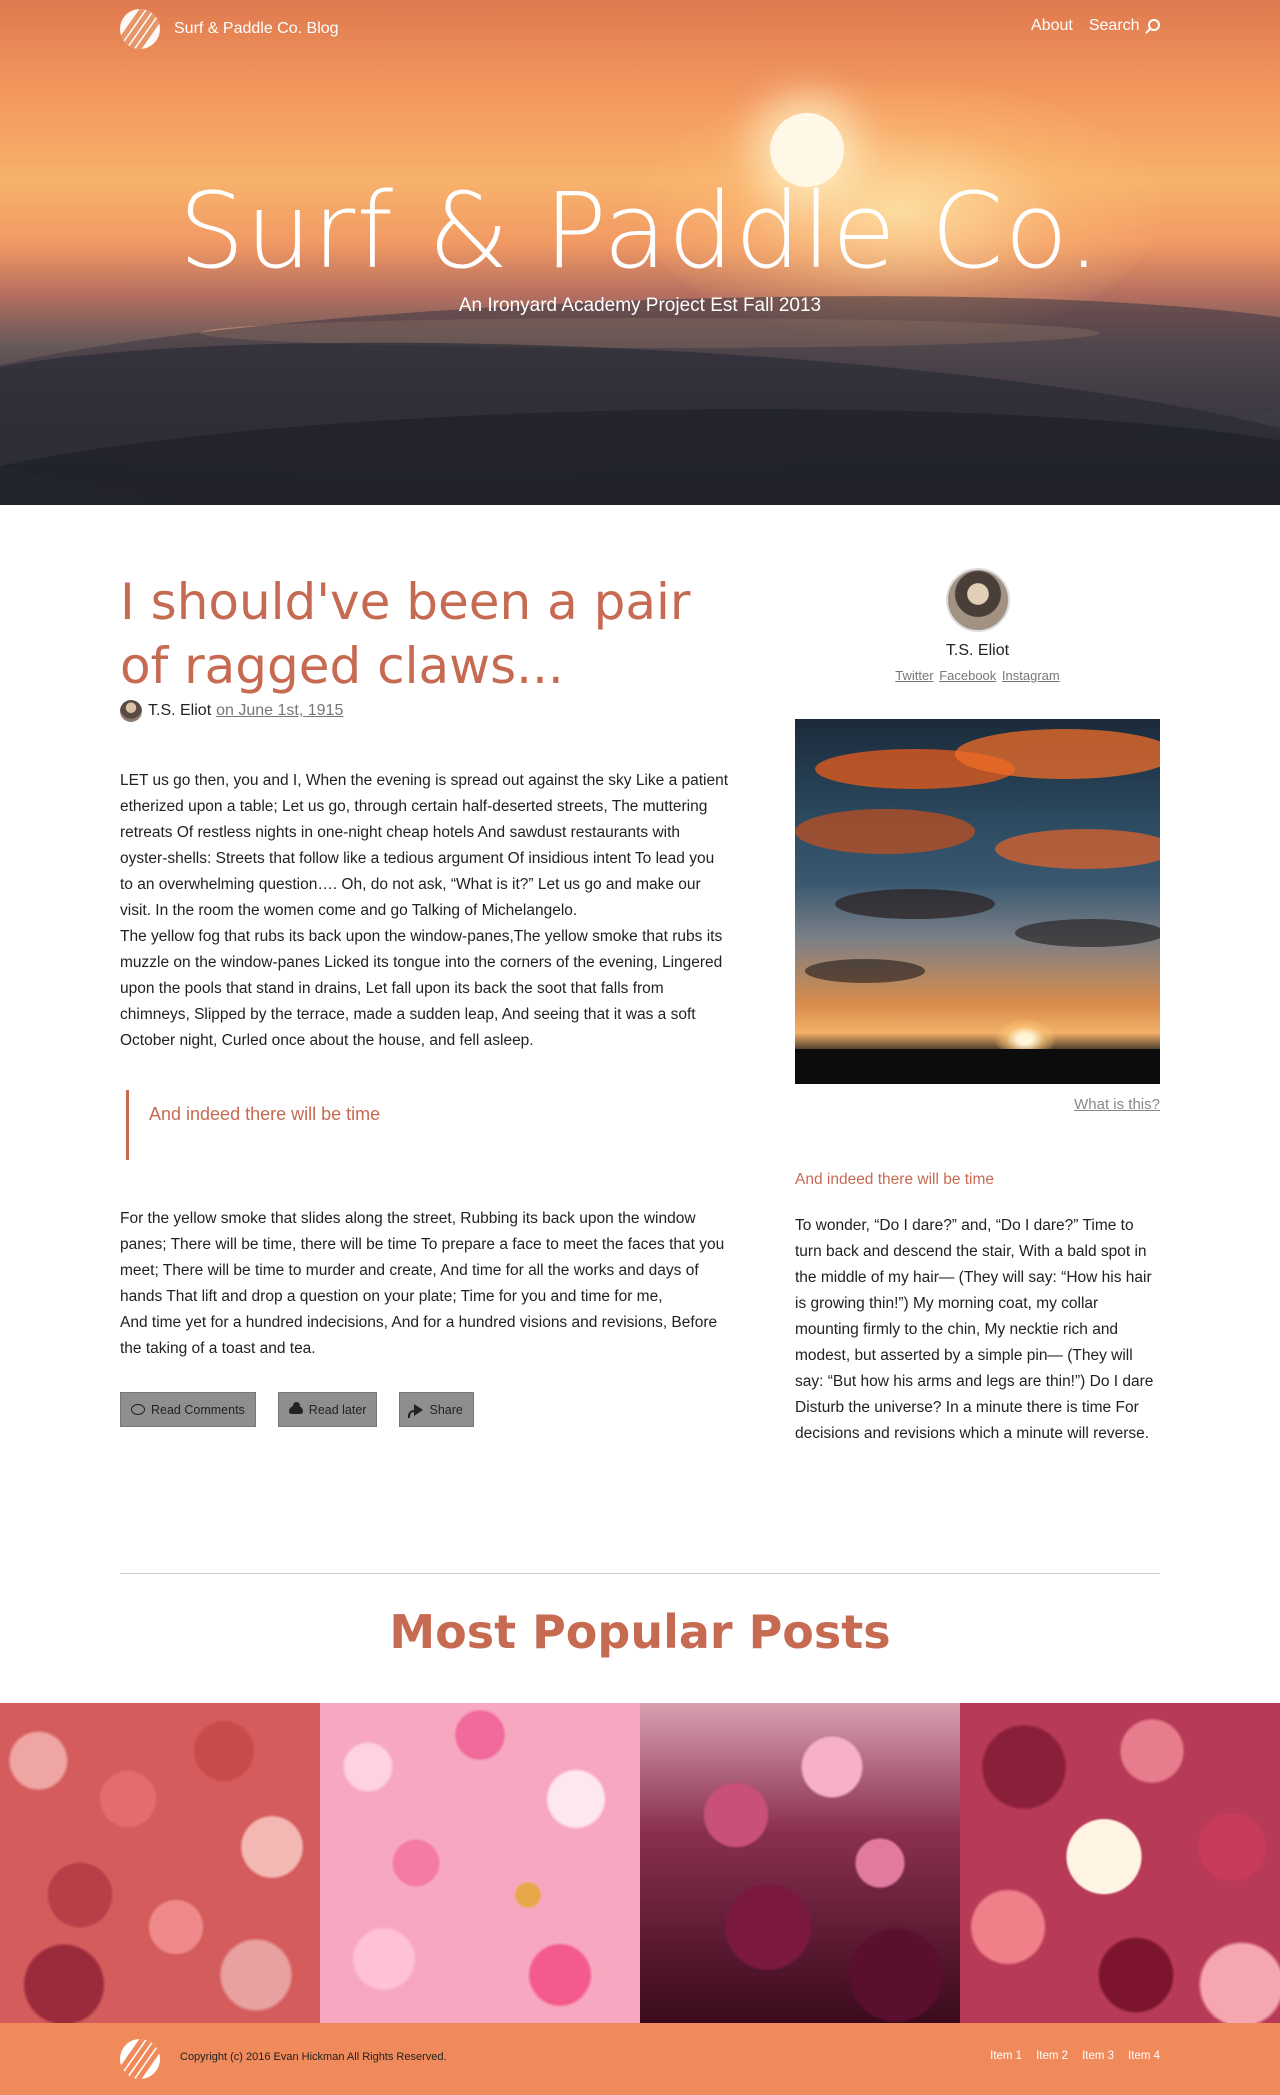 This screenshot has width=1280, height=2095. Describe the element at coordinates (180, 710) in the screenshot. I see `post-author: T.S. Eliot` at that location.